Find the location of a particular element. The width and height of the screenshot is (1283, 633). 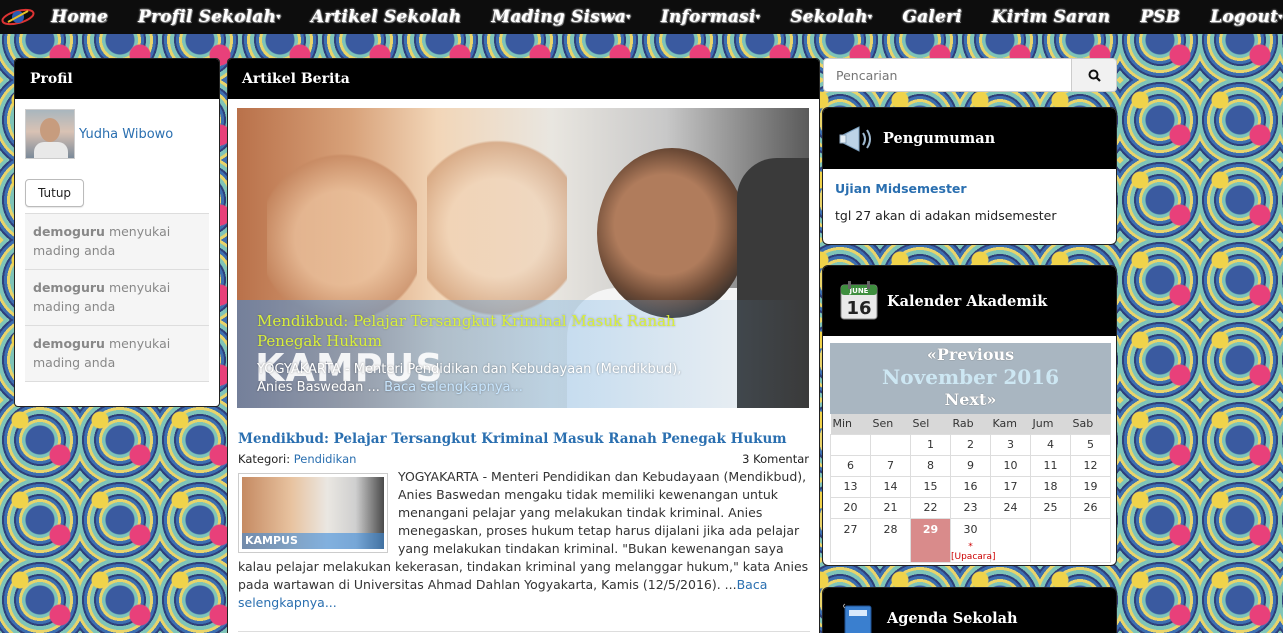

hero-person is located at coordinates (672, 233).